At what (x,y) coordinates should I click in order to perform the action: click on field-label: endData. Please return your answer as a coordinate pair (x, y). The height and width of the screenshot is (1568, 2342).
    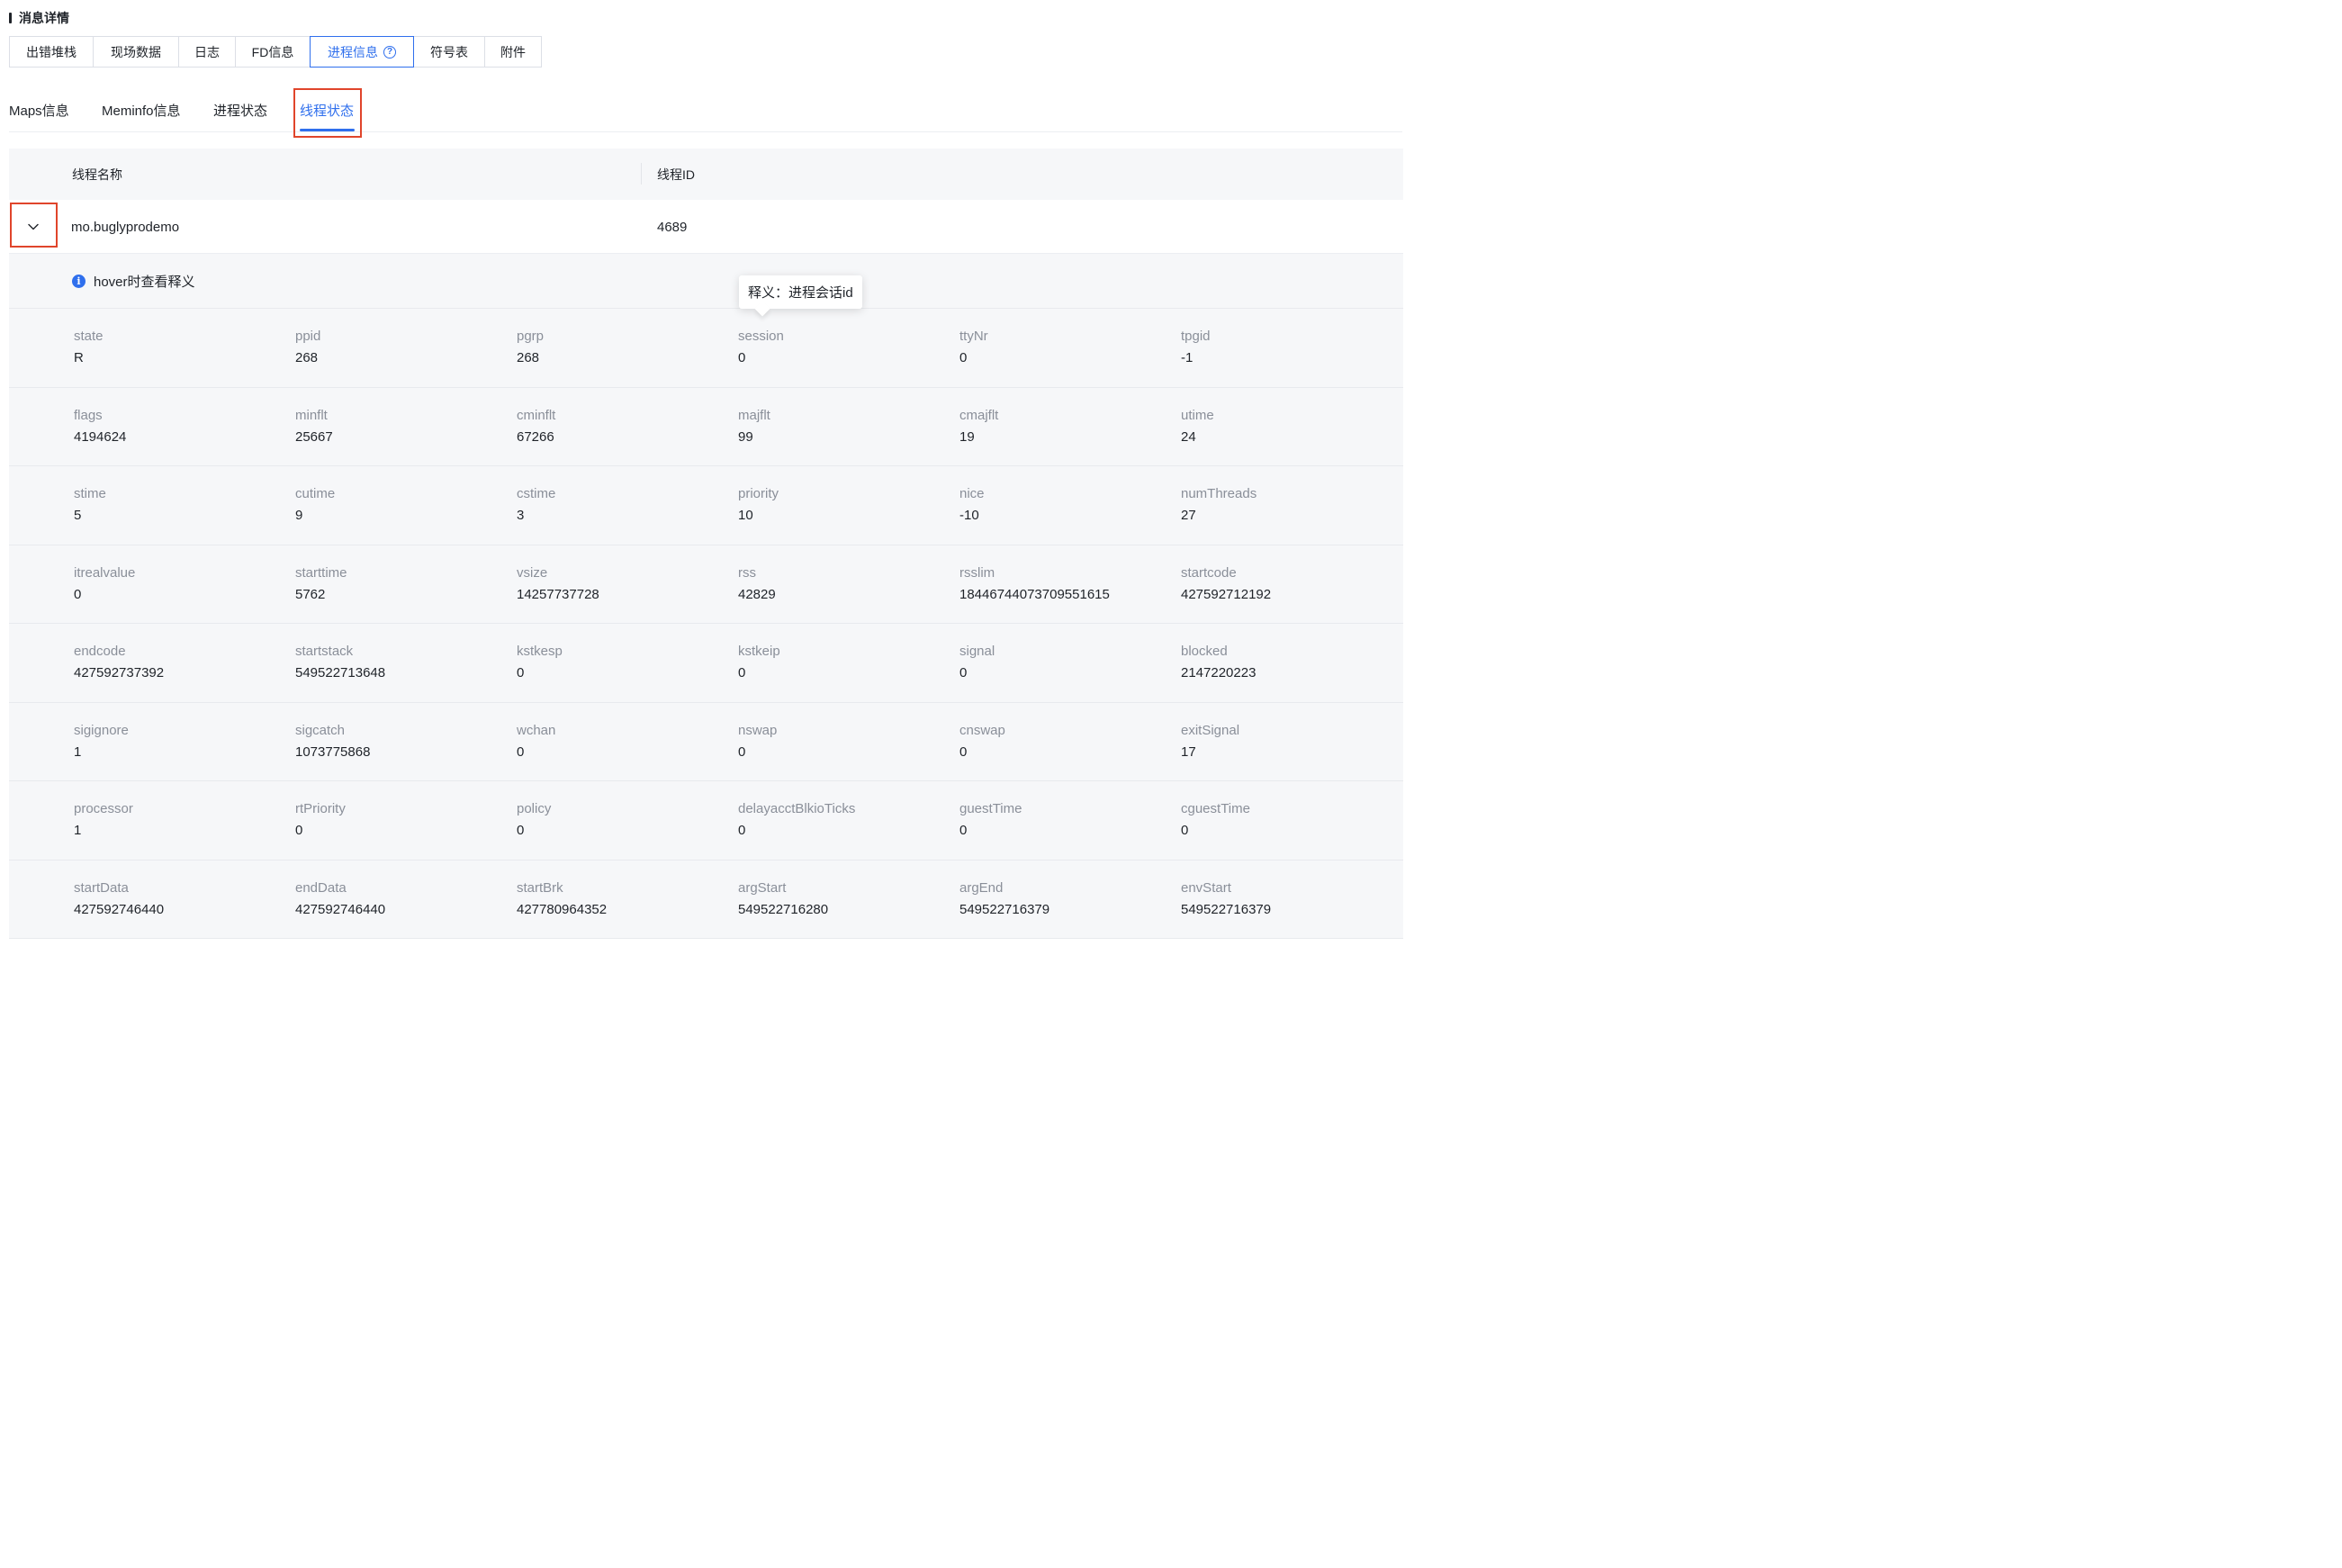
    Looking at the image, I should click on (403, 889).